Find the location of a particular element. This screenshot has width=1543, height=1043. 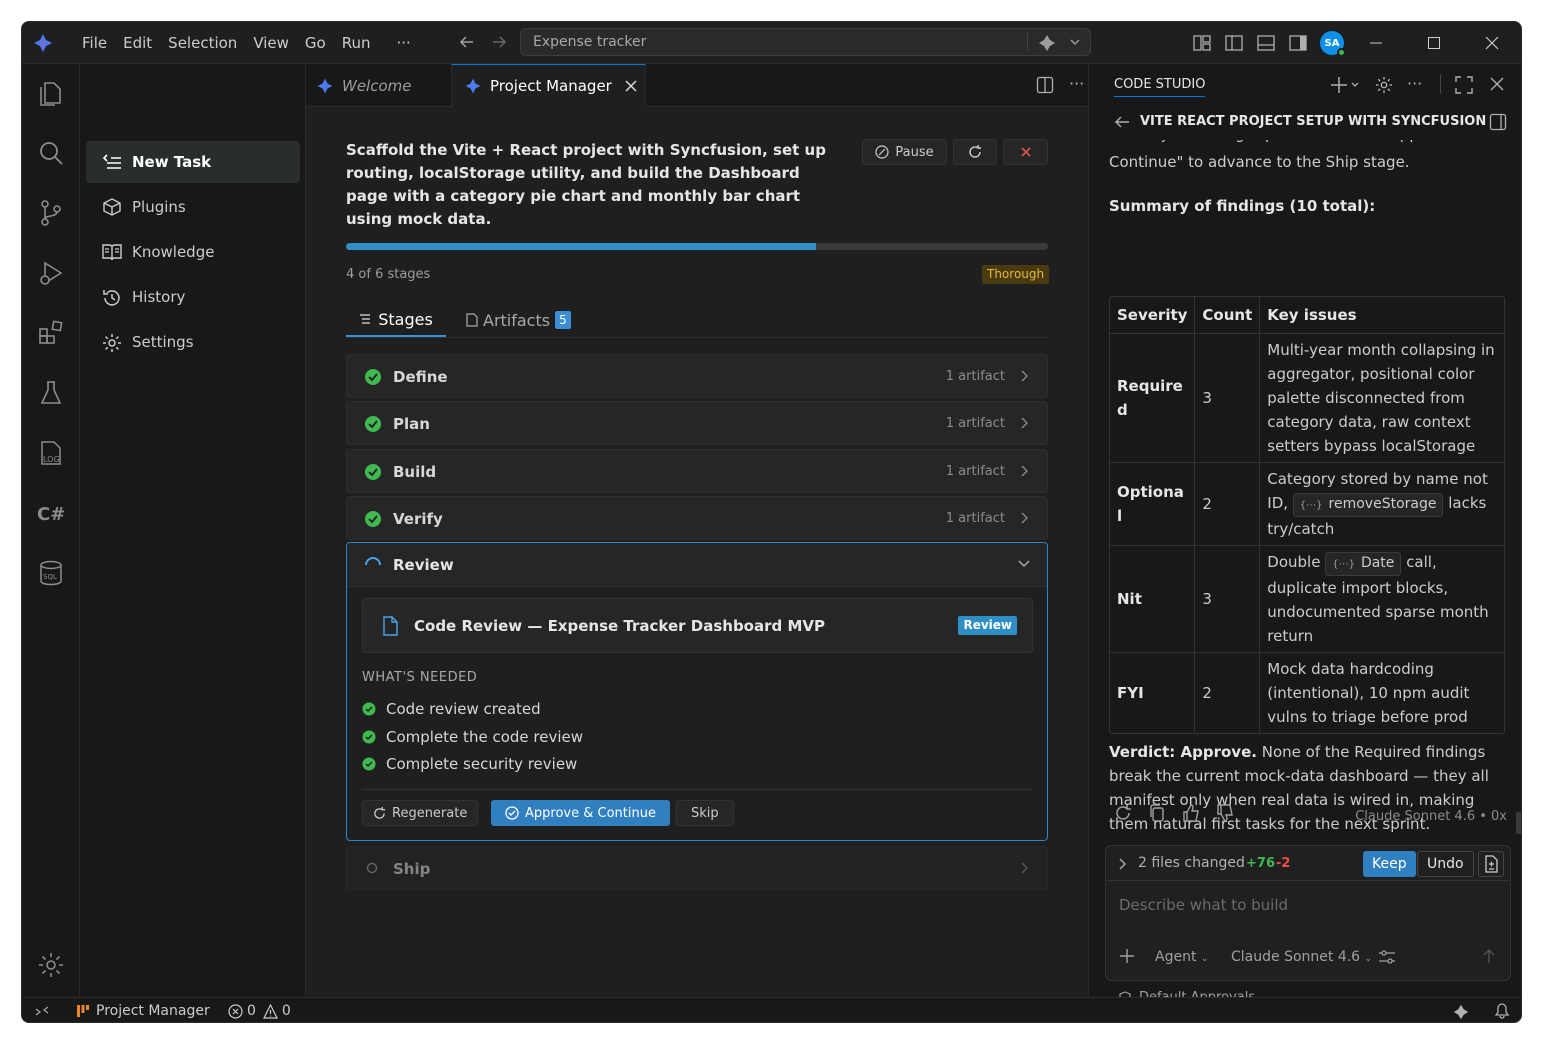

stage-artifact-count: 1 artifact is located at coordinates (975, 471).